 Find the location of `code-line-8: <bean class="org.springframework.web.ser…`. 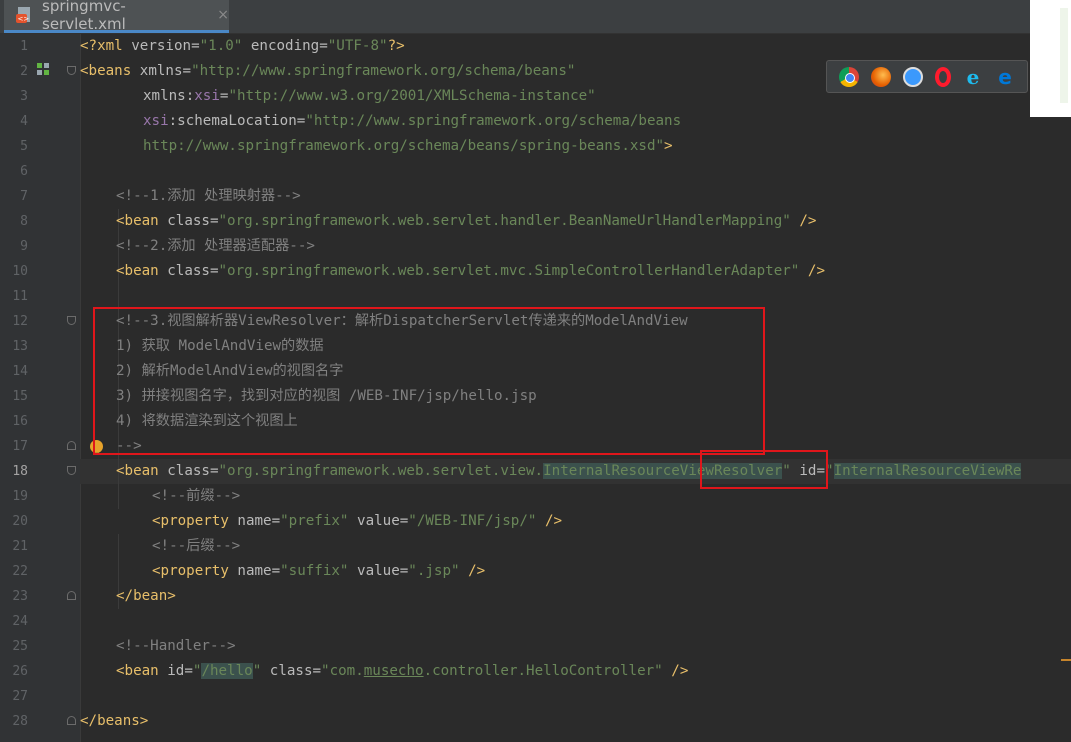

code-line-8: <bean class="org.springframework.web.ser… is located at coordinates (466, 221).